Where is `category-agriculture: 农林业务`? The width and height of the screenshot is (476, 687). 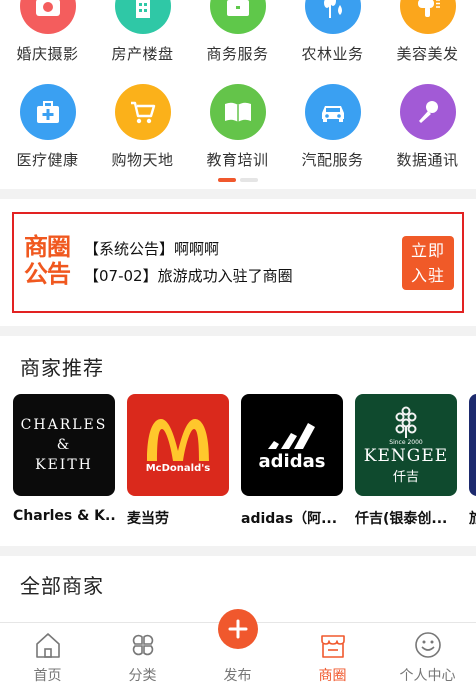
category-agriculture: 农林业务 is located at coordinates (332, 32).